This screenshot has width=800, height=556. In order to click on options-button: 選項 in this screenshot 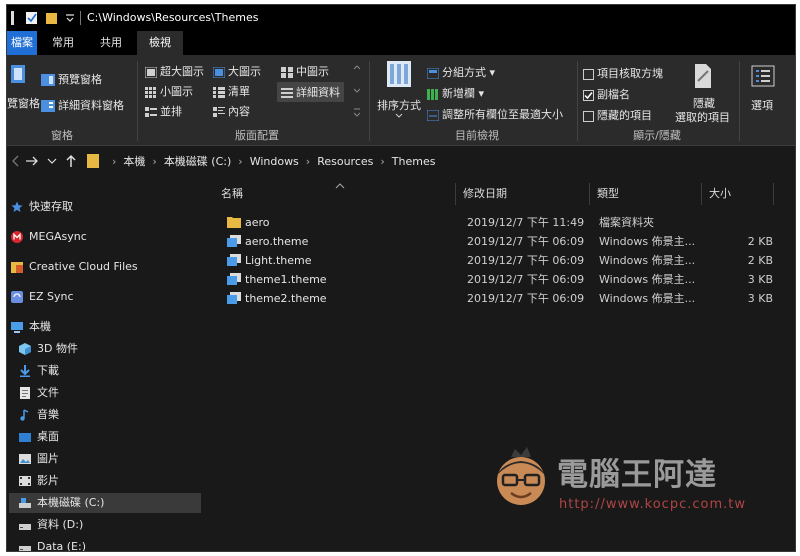, I will do `click(762, 105)`.